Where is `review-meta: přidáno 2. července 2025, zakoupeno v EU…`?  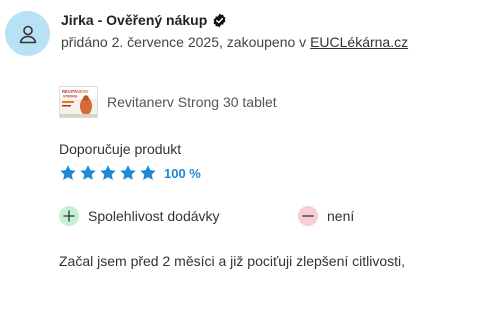
review-meta: přidáno 2. července 2025, zakoupeno v EU… is located at coordinates (234, 42).